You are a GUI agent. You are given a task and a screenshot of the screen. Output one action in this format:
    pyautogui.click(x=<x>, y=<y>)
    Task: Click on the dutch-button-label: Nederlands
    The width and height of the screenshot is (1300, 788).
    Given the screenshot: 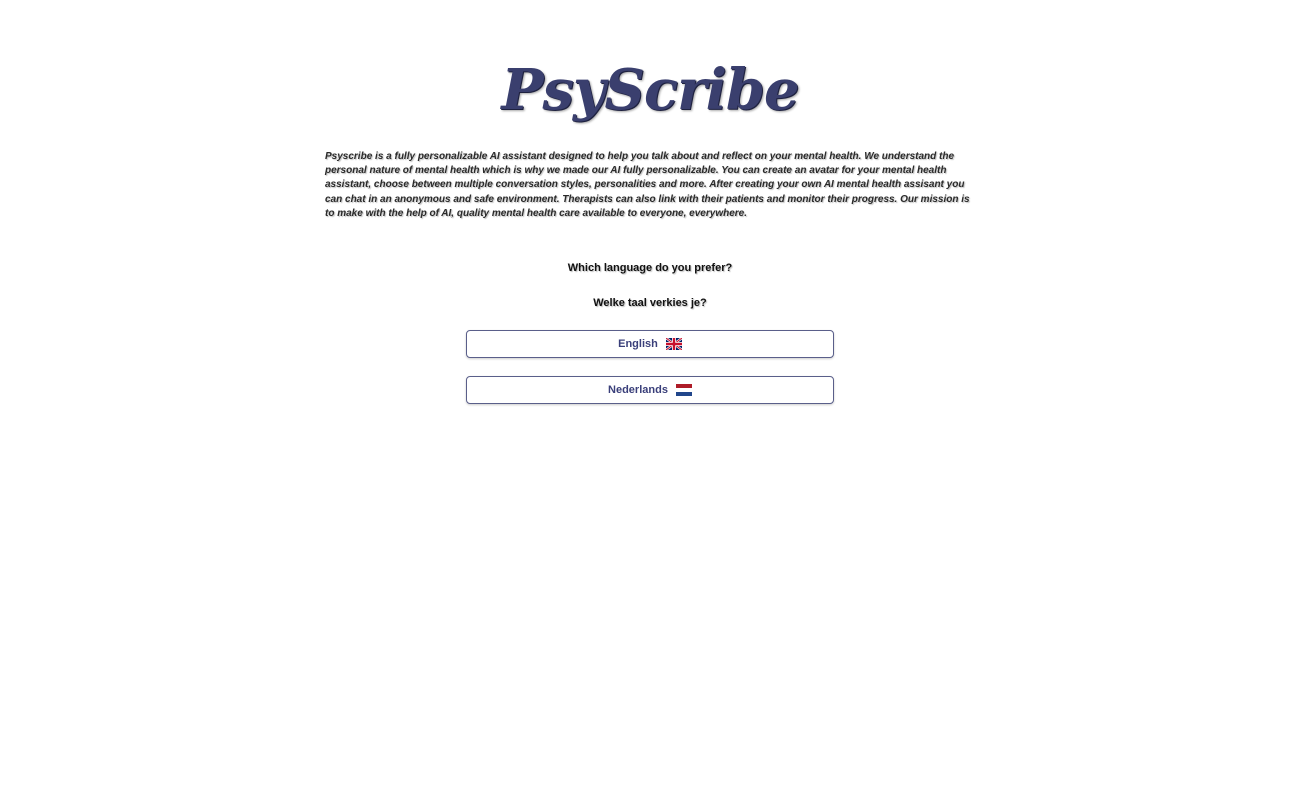 What is the action you would take?
    pyautogui.click(x=638, y=390)
    